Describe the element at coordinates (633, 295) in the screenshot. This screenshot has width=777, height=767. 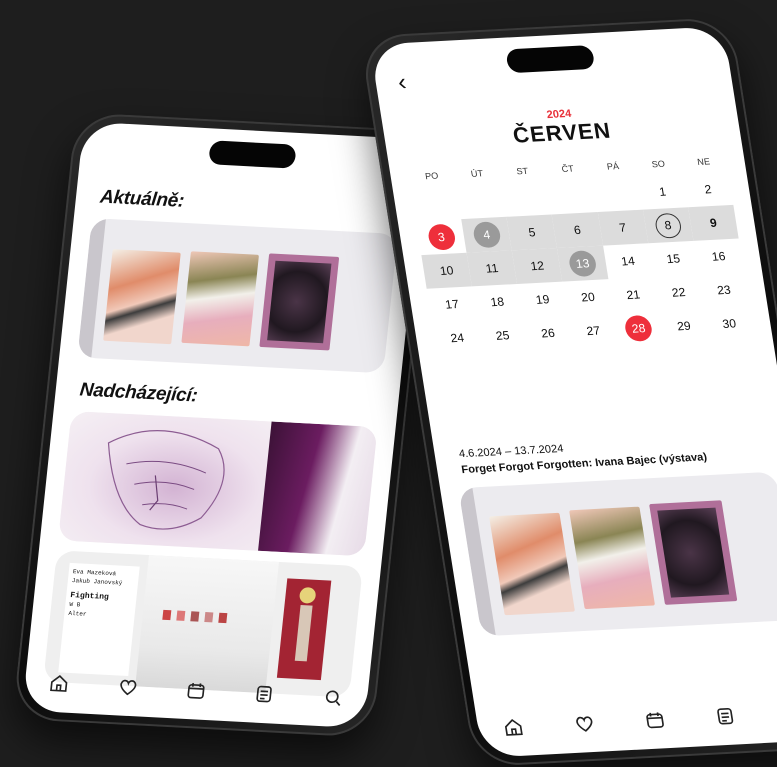
I see `calendar-day: 21` at that location.